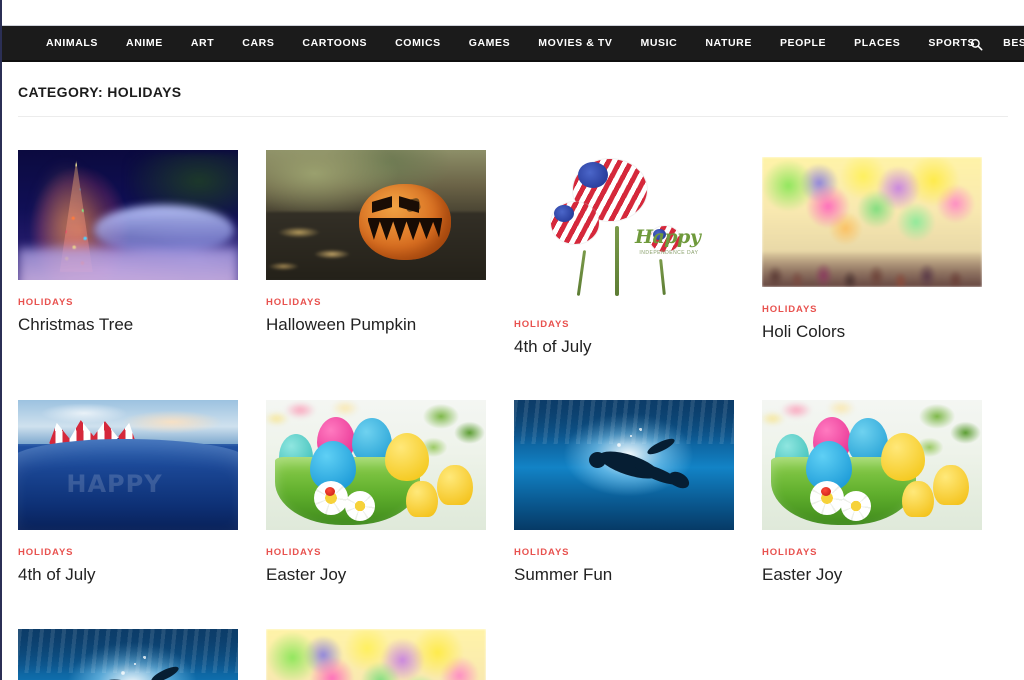 This screenshot has width=1024, height=680. I want to click on theme-card-title: Summer Fun, so click(624, 574).